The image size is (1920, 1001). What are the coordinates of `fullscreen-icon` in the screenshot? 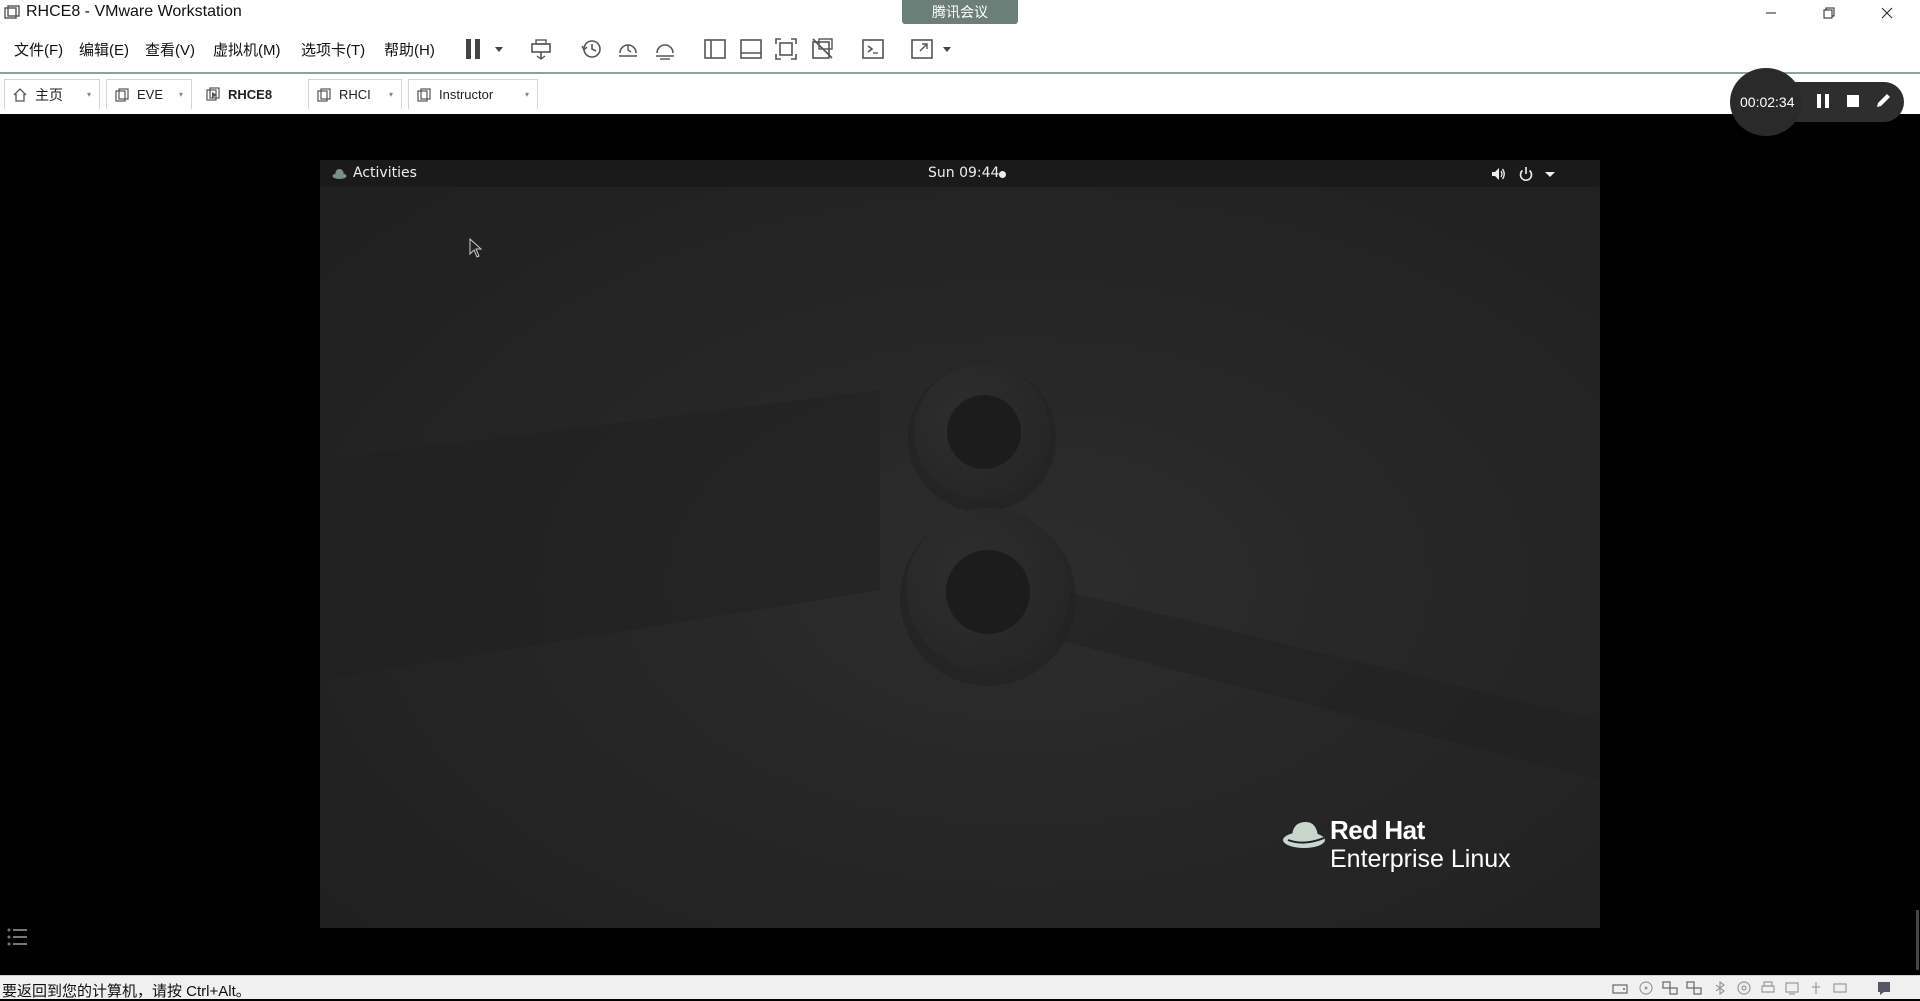 It's located at (786, 49).